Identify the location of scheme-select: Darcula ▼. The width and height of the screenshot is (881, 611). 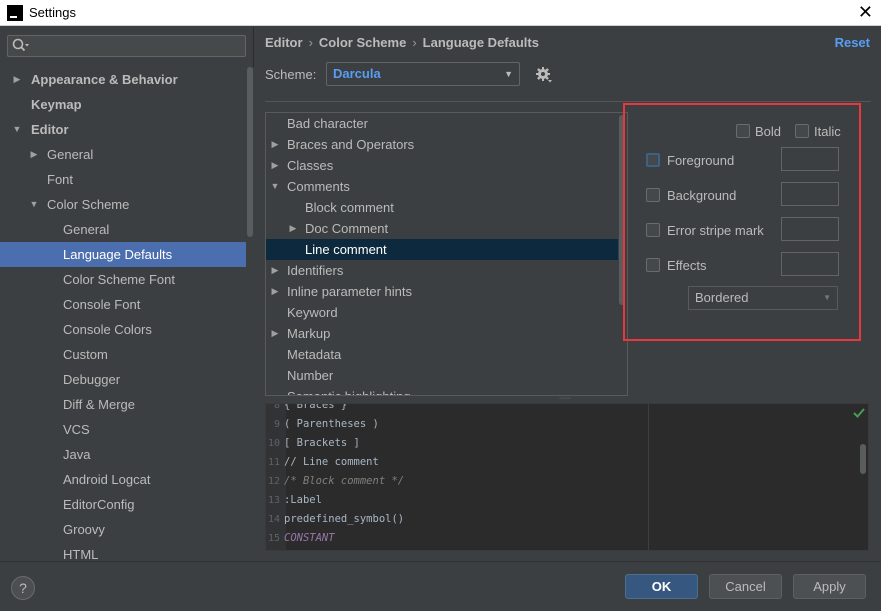
(423, 74).